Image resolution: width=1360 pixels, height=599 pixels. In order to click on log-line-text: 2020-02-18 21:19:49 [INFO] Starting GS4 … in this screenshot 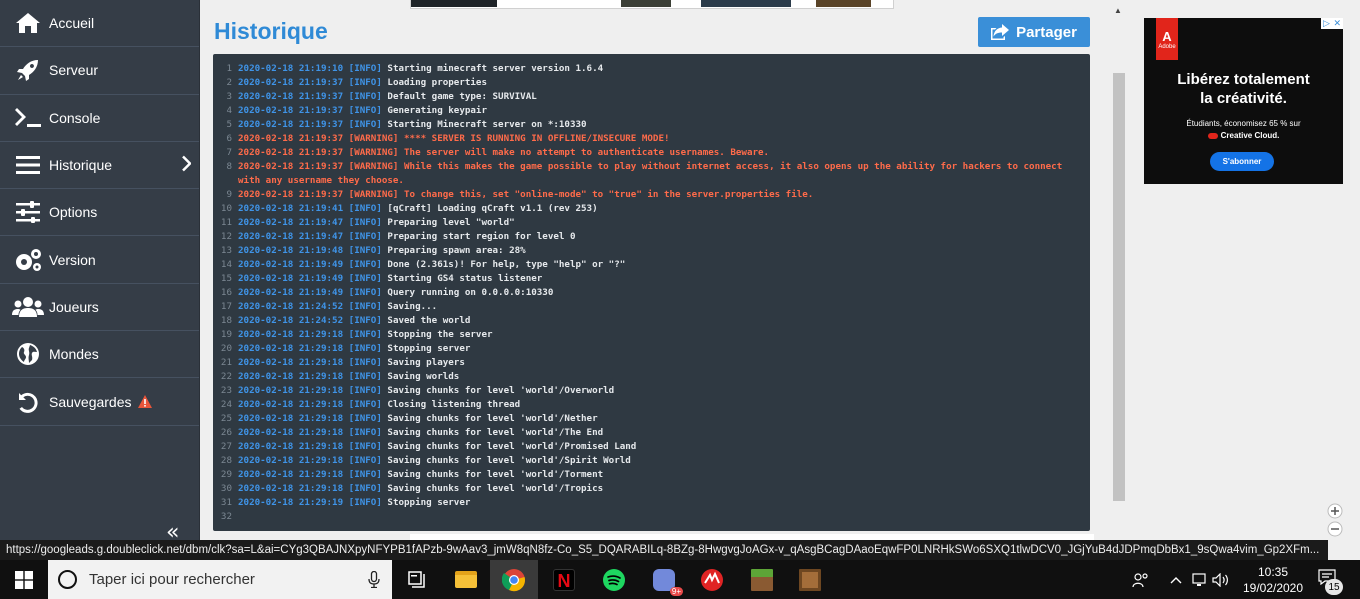, I will do `click(658, 279)`.